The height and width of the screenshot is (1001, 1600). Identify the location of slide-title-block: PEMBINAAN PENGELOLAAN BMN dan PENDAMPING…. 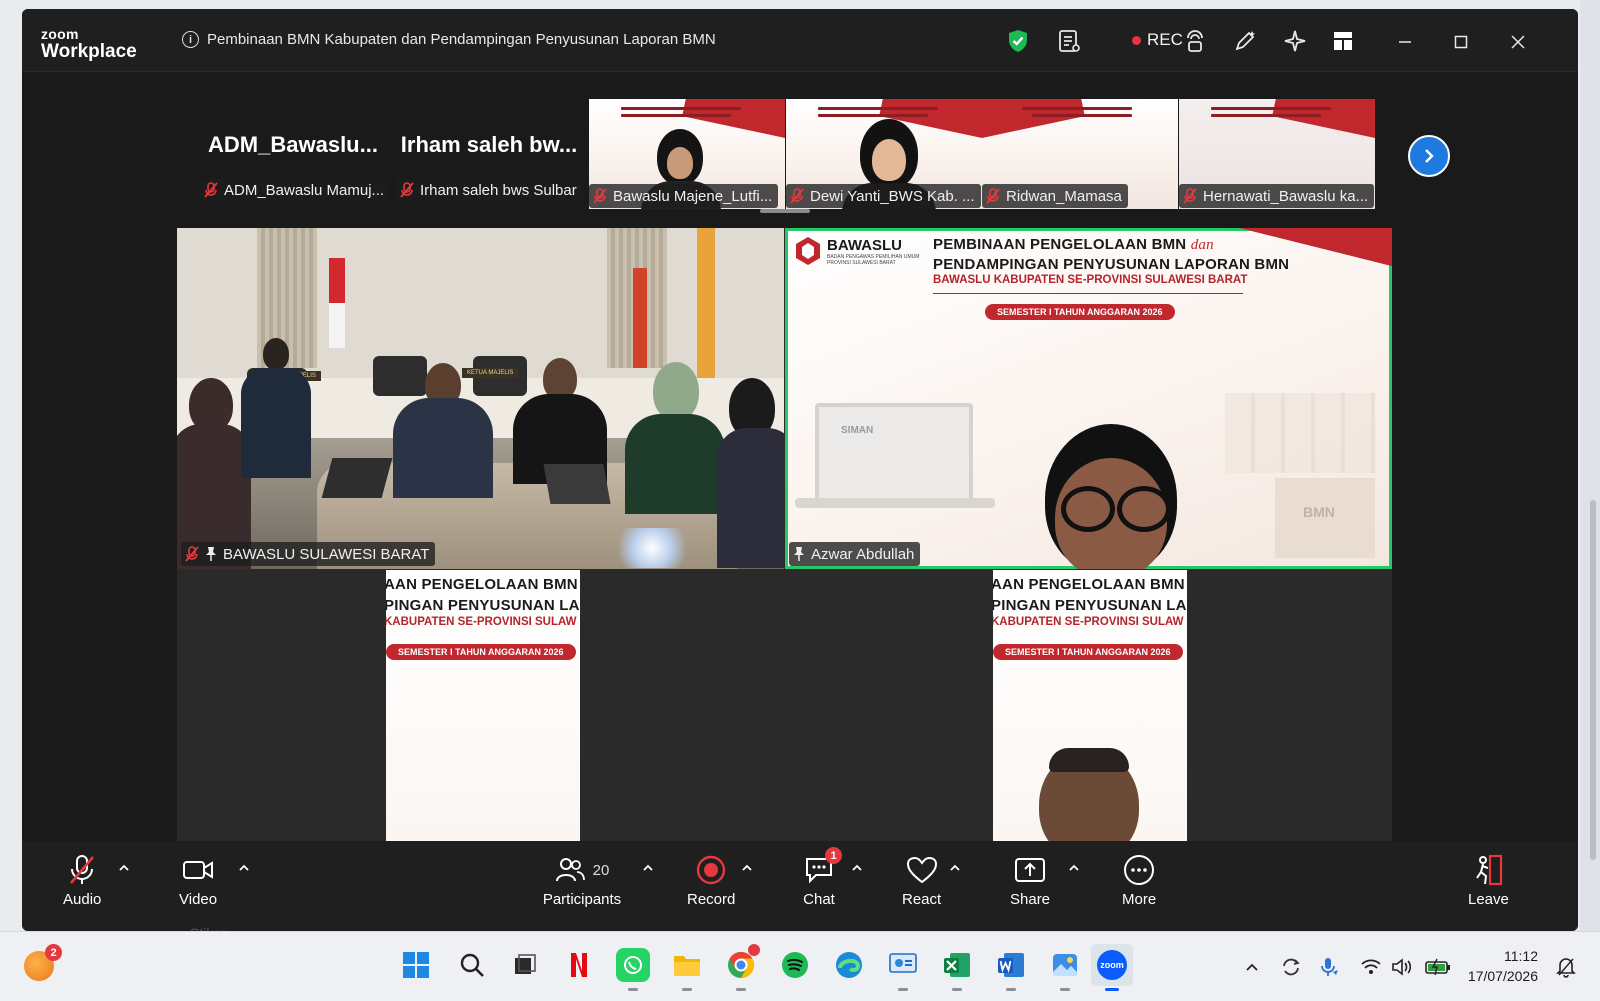
(1111, 278).